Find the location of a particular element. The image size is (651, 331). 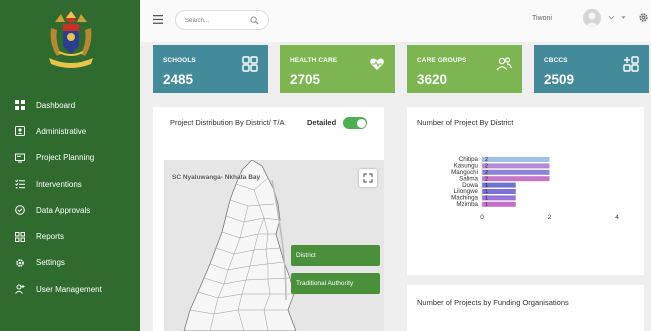

avatar is located at coordinates (592, 18).